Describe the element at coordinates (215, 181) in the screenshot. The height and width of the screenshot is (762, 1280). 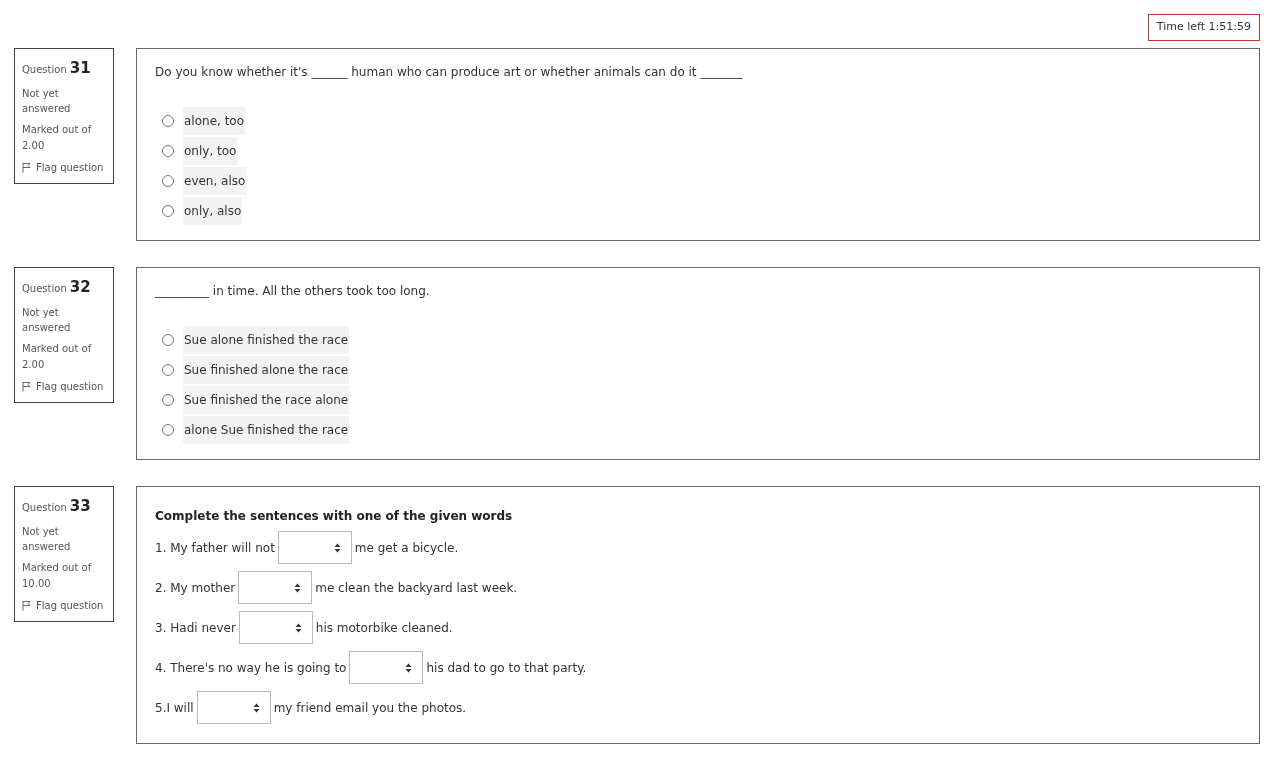
I see `answer-option: even, also` at that location.